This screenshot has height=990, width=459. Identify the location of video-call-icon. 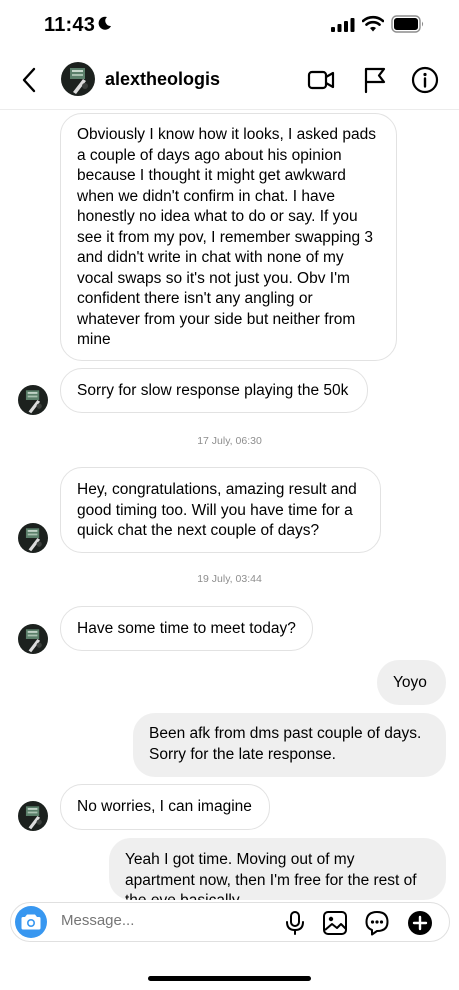
(321, 80).